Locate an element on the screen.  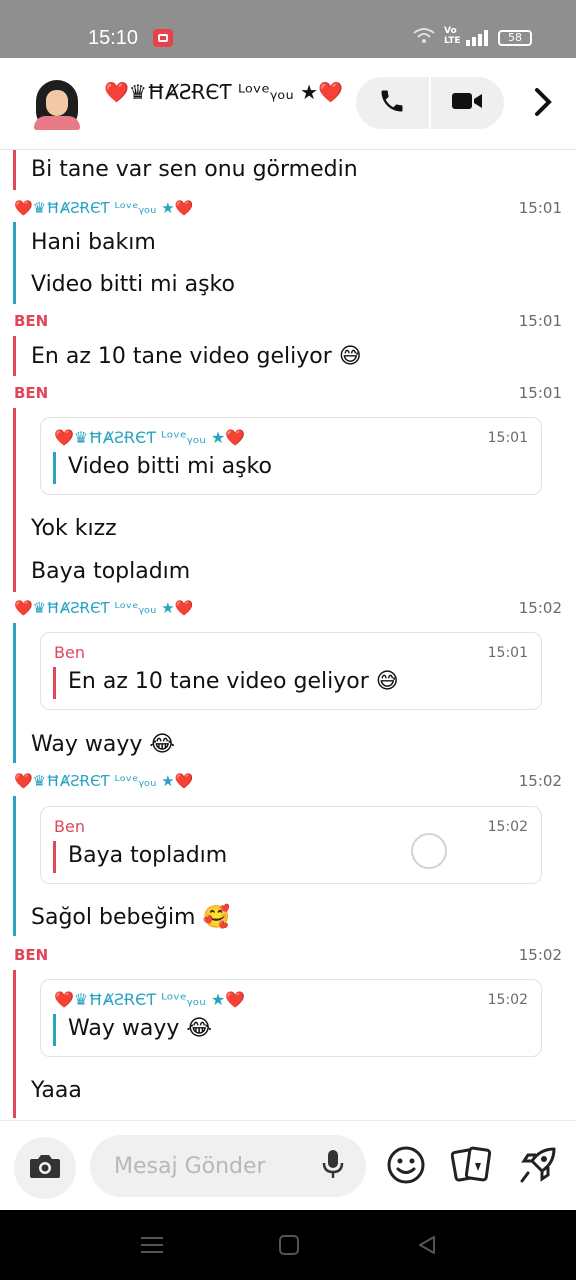
chat-message: Sağol bebeğim 🥰 is located at coordinates (130, 918).